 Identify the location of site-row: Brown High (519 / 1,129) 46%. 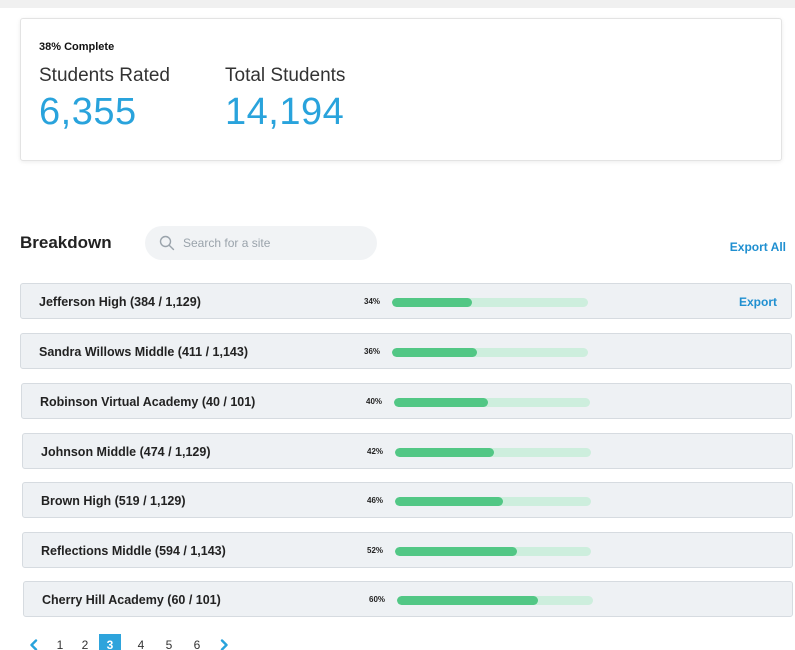
(407, 500).